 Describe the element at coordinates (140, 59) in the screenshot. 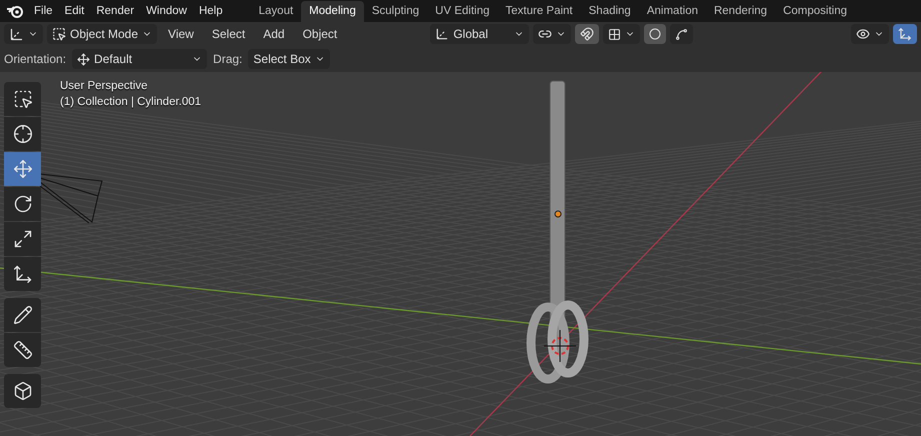

I see `orientation-select: Default` at that location.